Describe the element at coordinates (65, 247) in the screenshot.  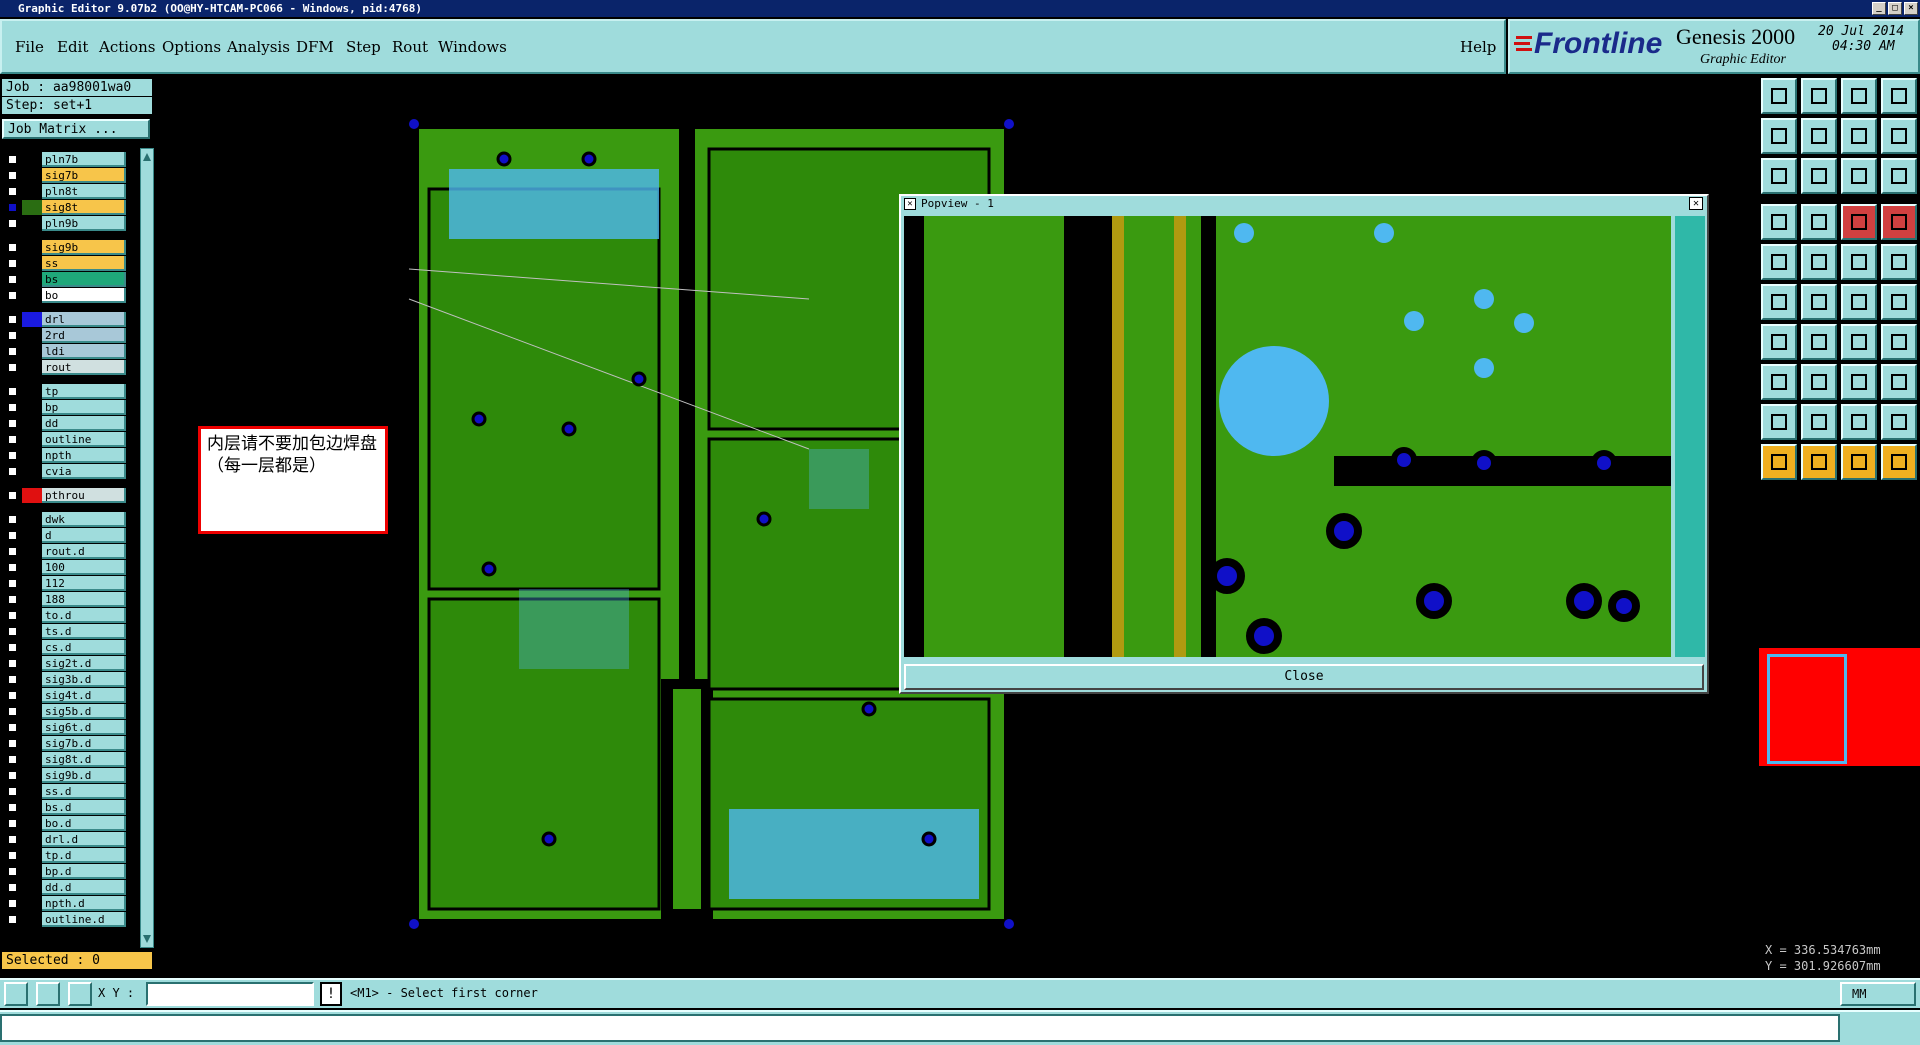
I see `layer-row-sig9b: sig9b` at that location.